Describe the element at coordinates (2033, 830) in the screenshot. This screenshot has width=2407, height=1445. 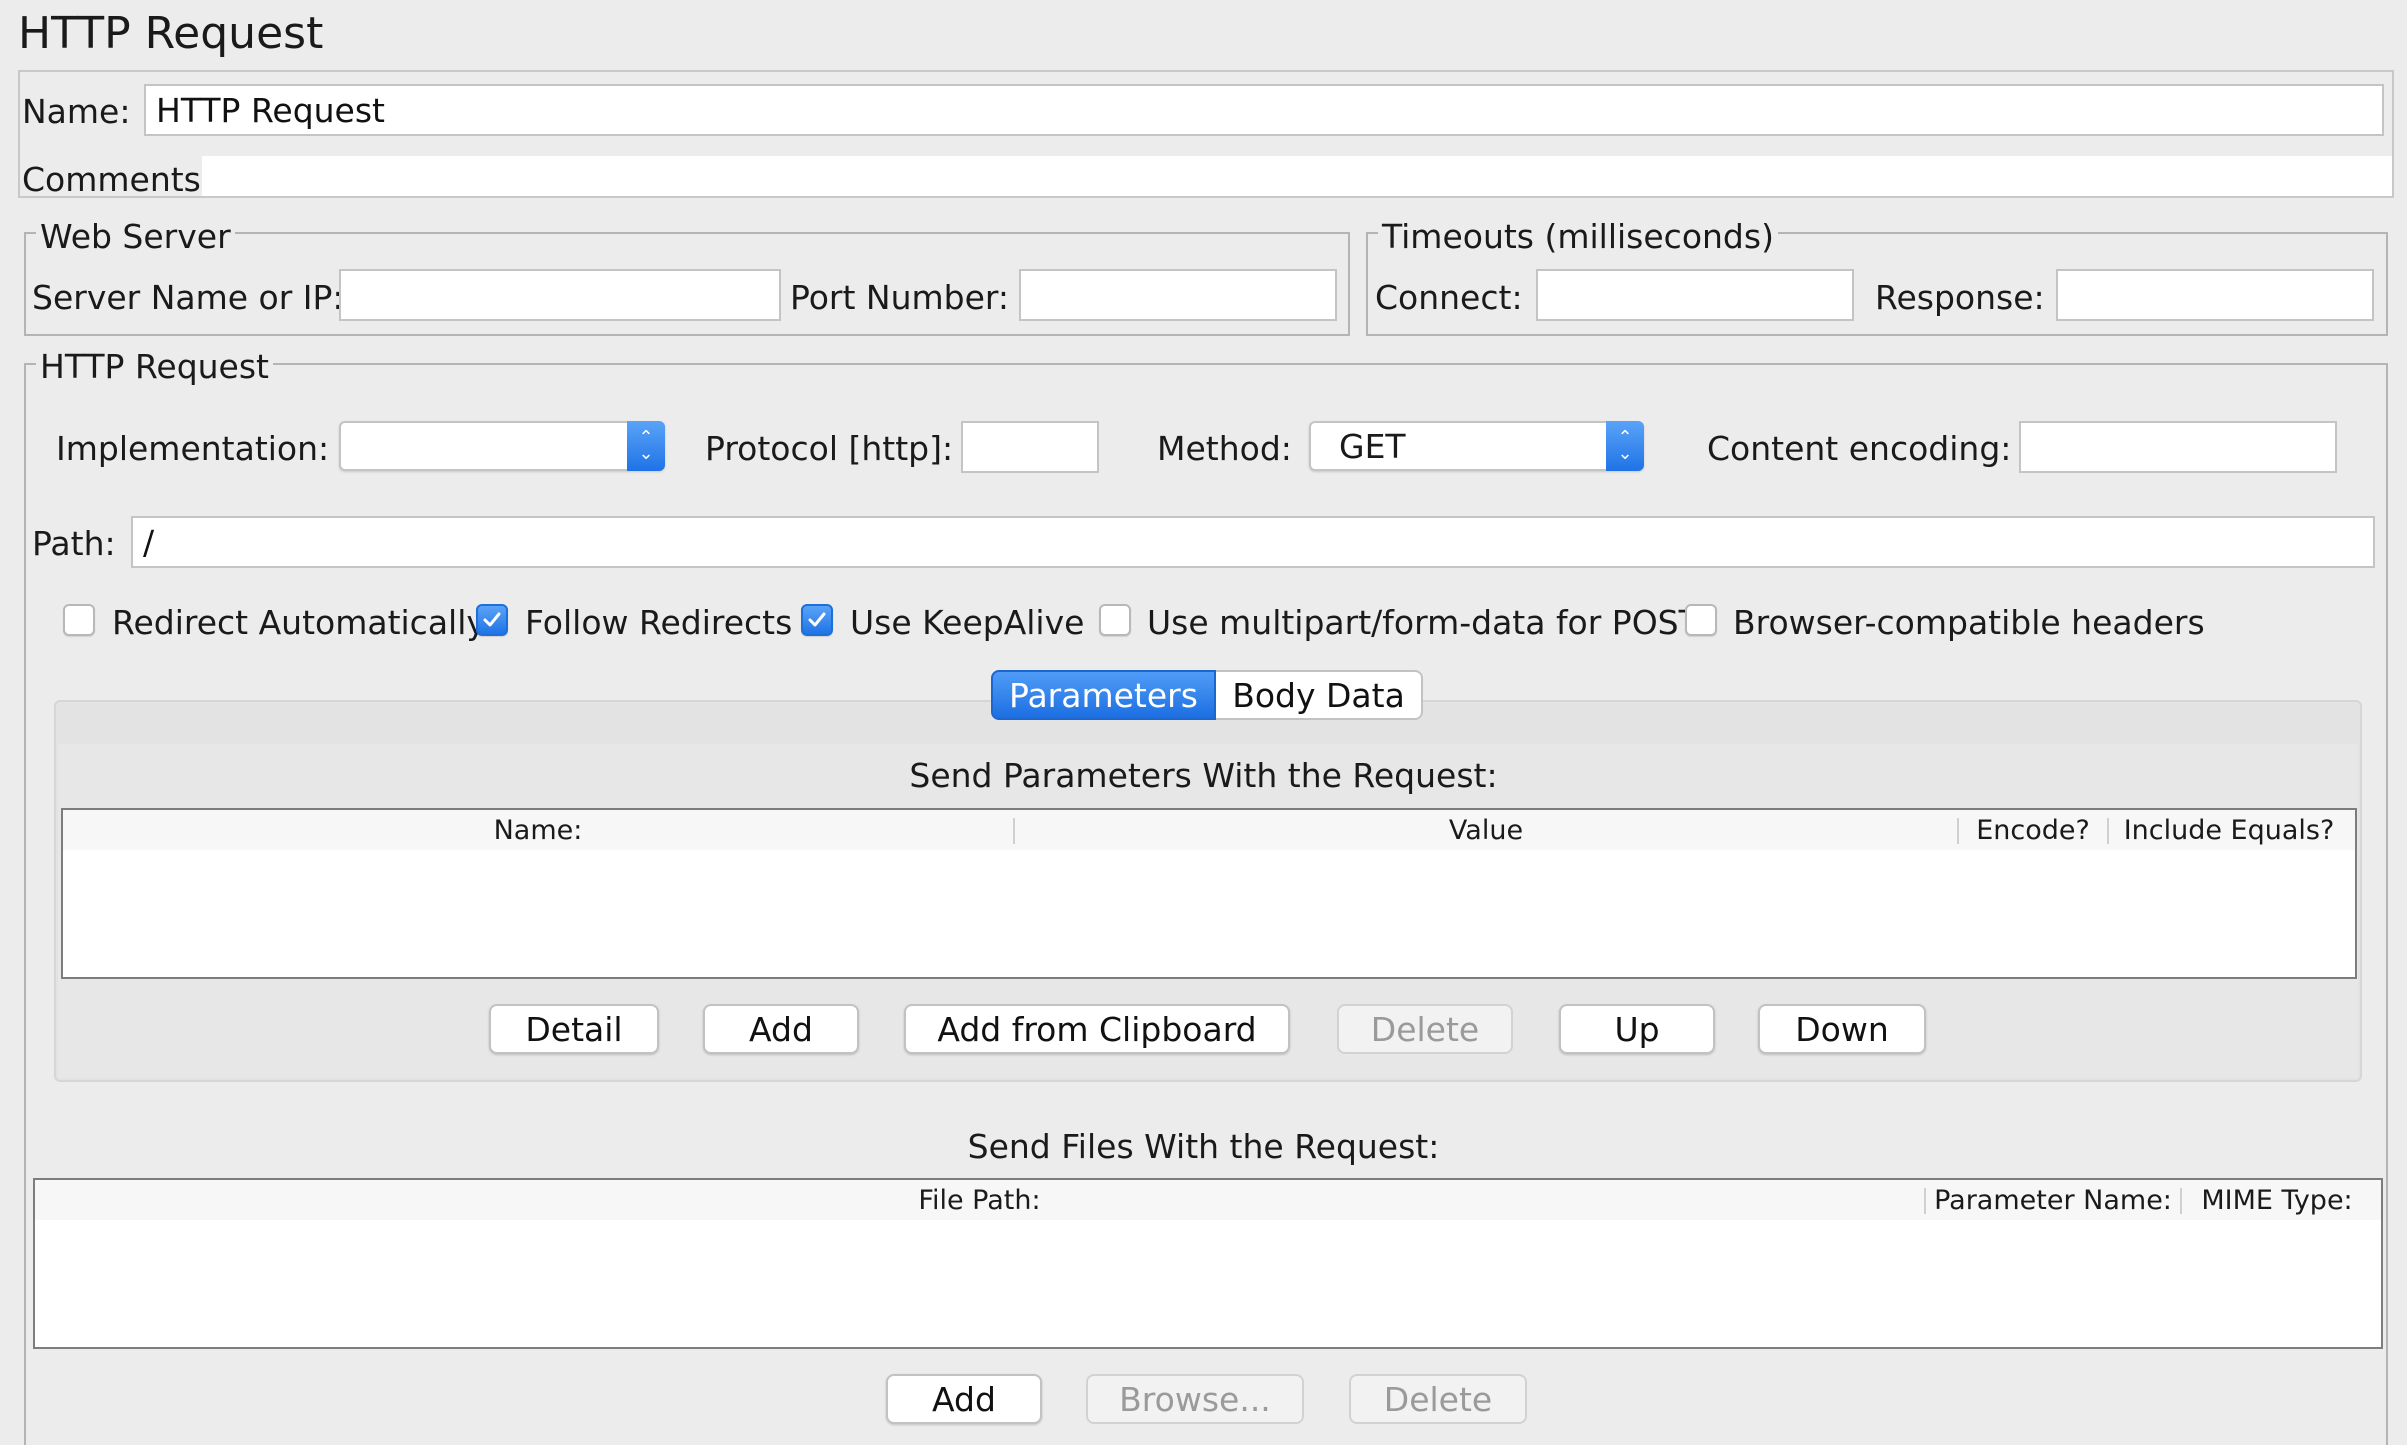
I see `column-header-encode: Encode?` at that location.